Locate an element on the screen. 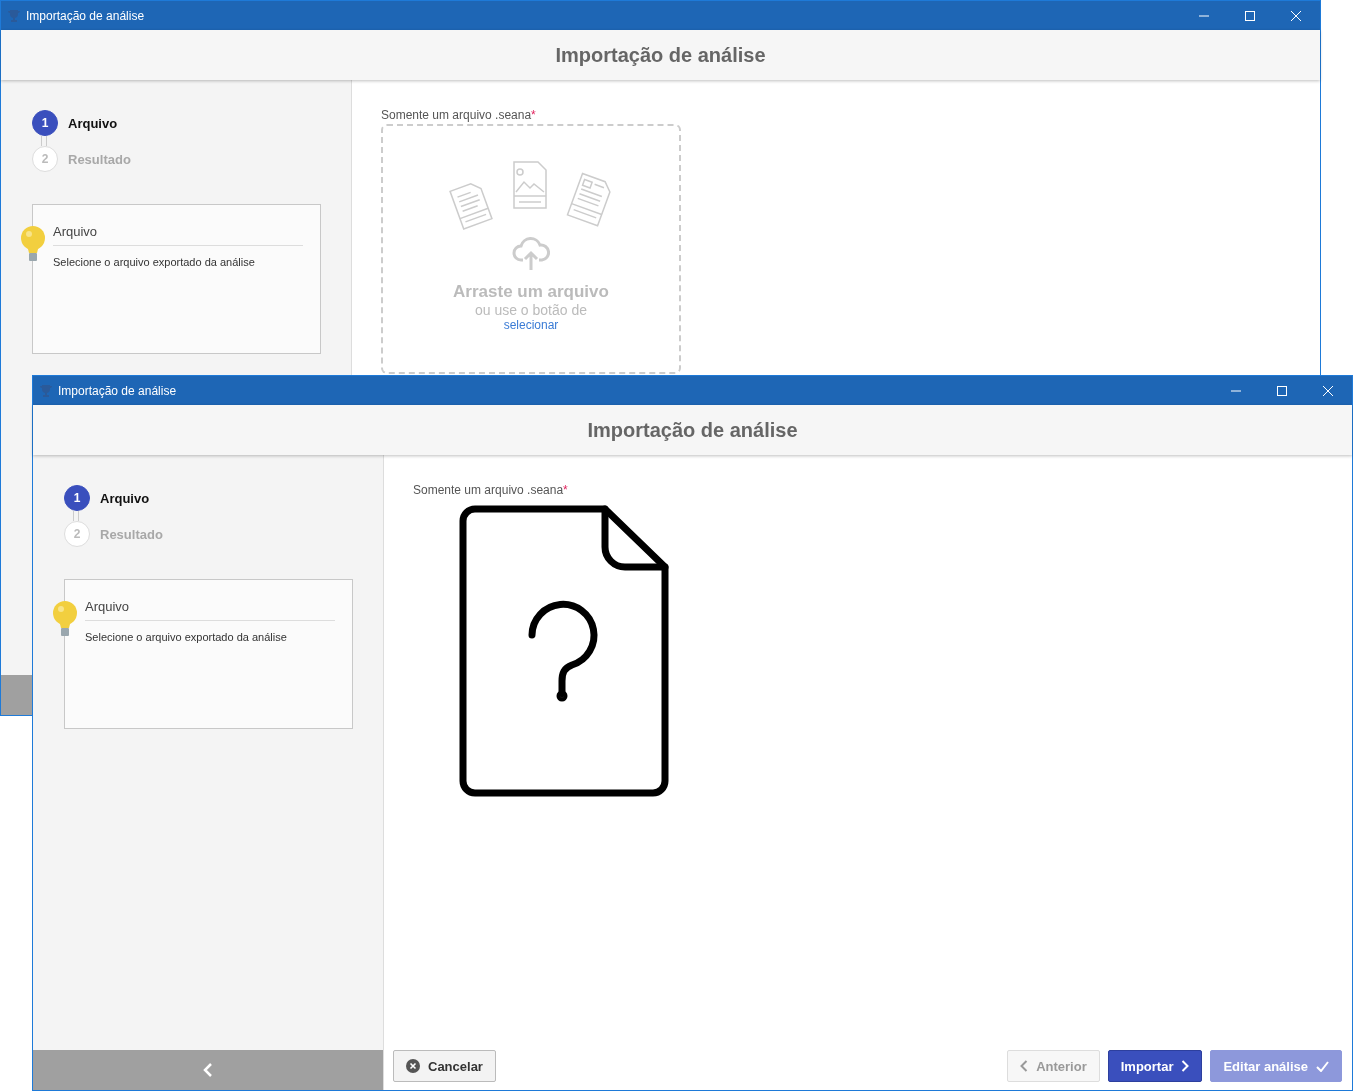 The image size is (1353, 1091). checkmark-icon is located at coordinates (1322, 1066).